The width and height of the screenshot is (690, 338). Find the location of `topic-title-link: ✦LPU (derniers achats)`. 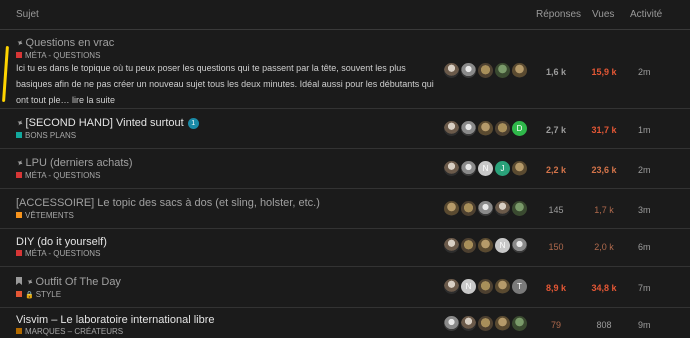

topic-title-link: ✦LPU (derniers achats) is located at coordinates (73, 163).